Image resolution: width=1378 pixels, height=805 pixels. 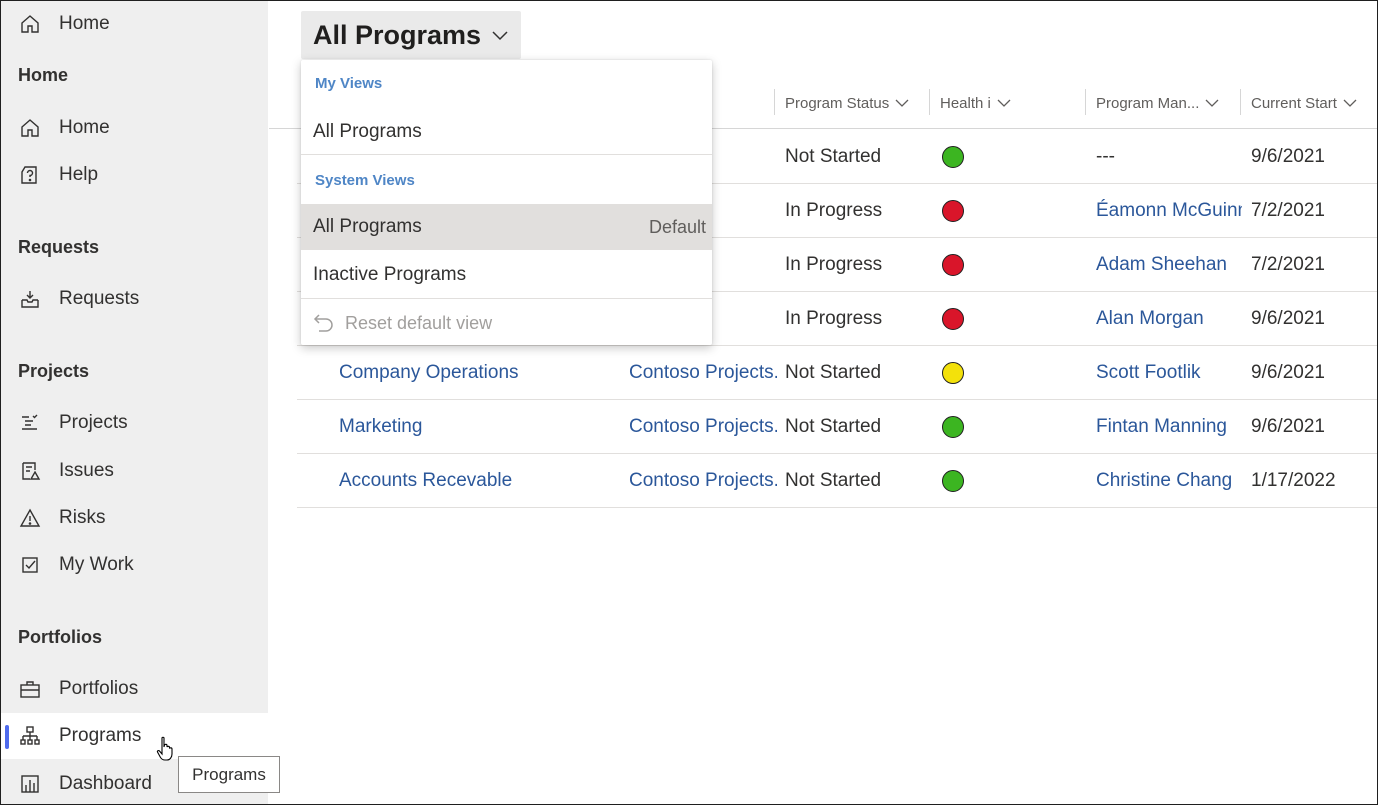 What do you see at coordinates (30, 299) in the screenshot?
I see `inbox-download-icon` at bounding box center [30, 299].